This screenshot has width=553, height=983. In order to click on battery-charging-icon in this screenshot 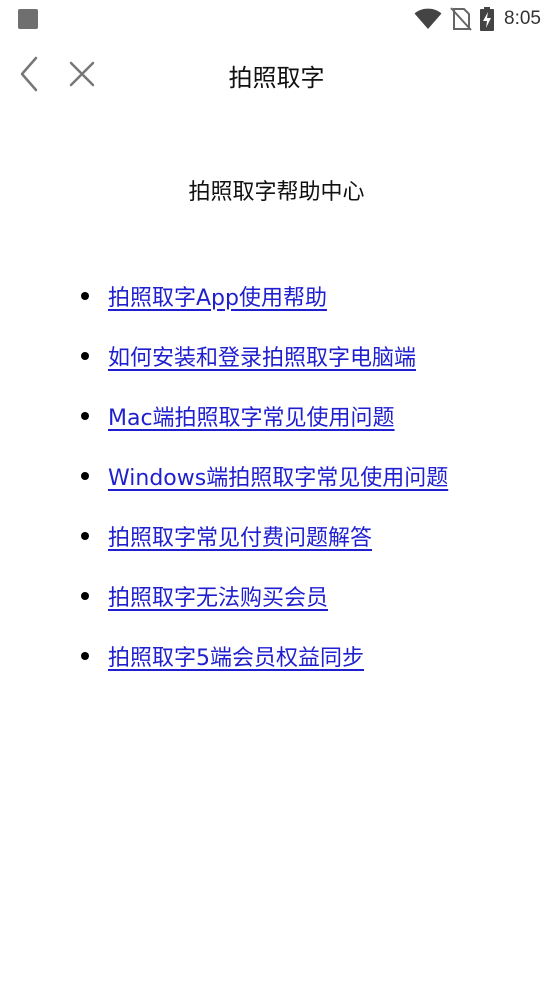, I will do `click(487, 19)`.